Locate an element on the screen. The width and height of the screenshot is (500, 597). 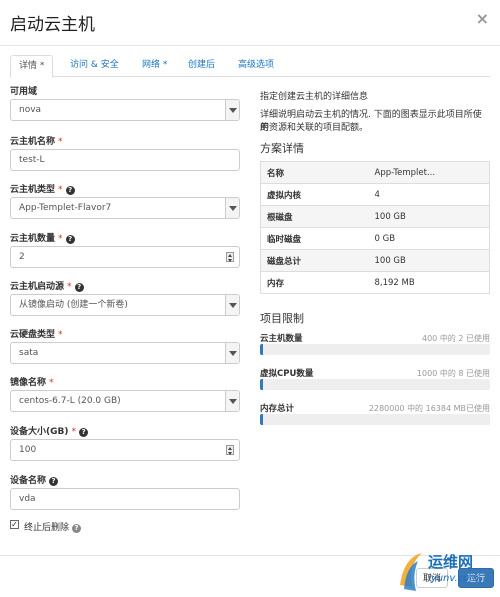
instance-name-label: 云主机名称 * is located at coordinates (36, 142).